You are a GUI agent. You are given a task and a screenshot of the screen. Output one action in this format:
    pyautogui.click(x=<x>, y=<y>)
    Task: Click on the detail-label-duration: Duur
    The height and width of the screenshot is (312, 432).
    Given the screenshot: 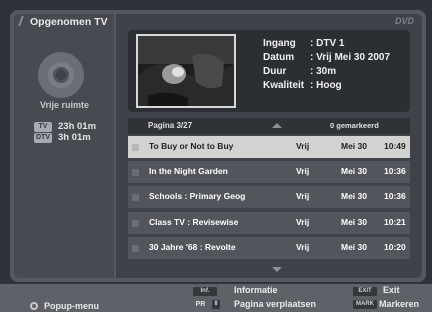 What is the action you would take?
    pyautogui.click(x=275, y=71)
    